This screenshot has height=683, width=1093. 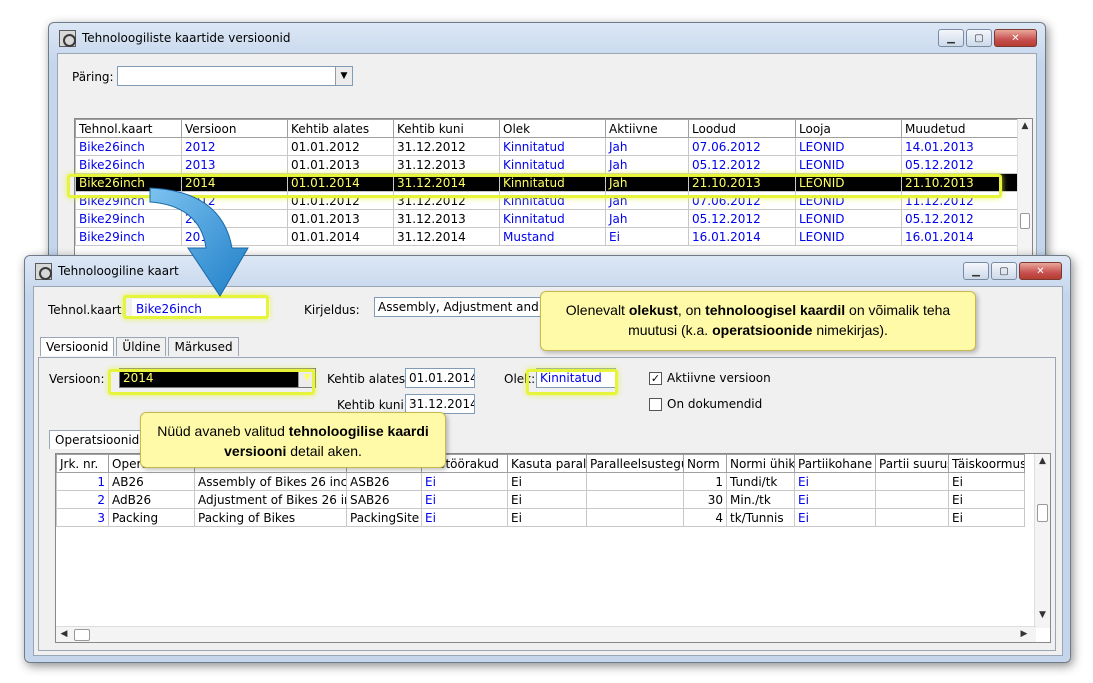 What do you see at coordinates (986, 463) in the screenshot?
I see `column-header: Täiskoormus` at bounding box center [986, 463].